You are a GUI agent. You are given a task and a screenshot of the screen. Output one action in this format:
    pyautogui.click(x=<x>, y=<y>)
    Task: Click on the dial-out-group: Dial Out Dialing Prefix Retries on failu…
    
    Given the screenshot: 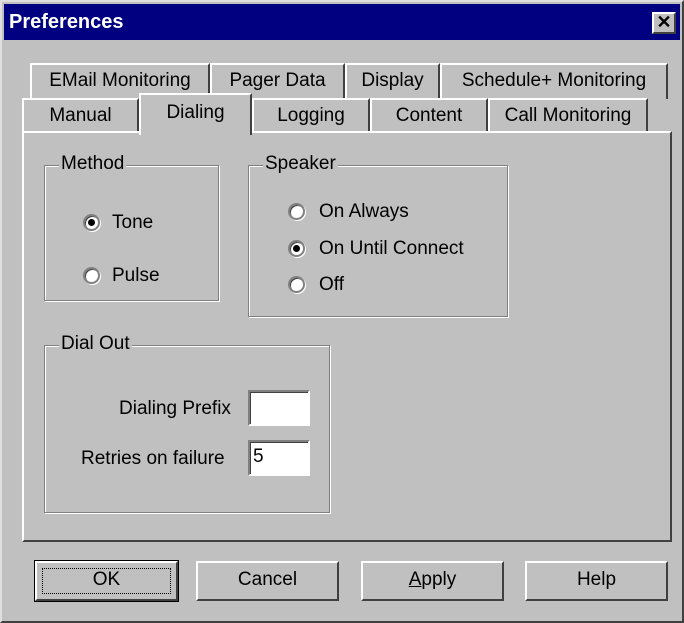 What is the action you would take?
    pyautogui.click(x=187, y=423)
    